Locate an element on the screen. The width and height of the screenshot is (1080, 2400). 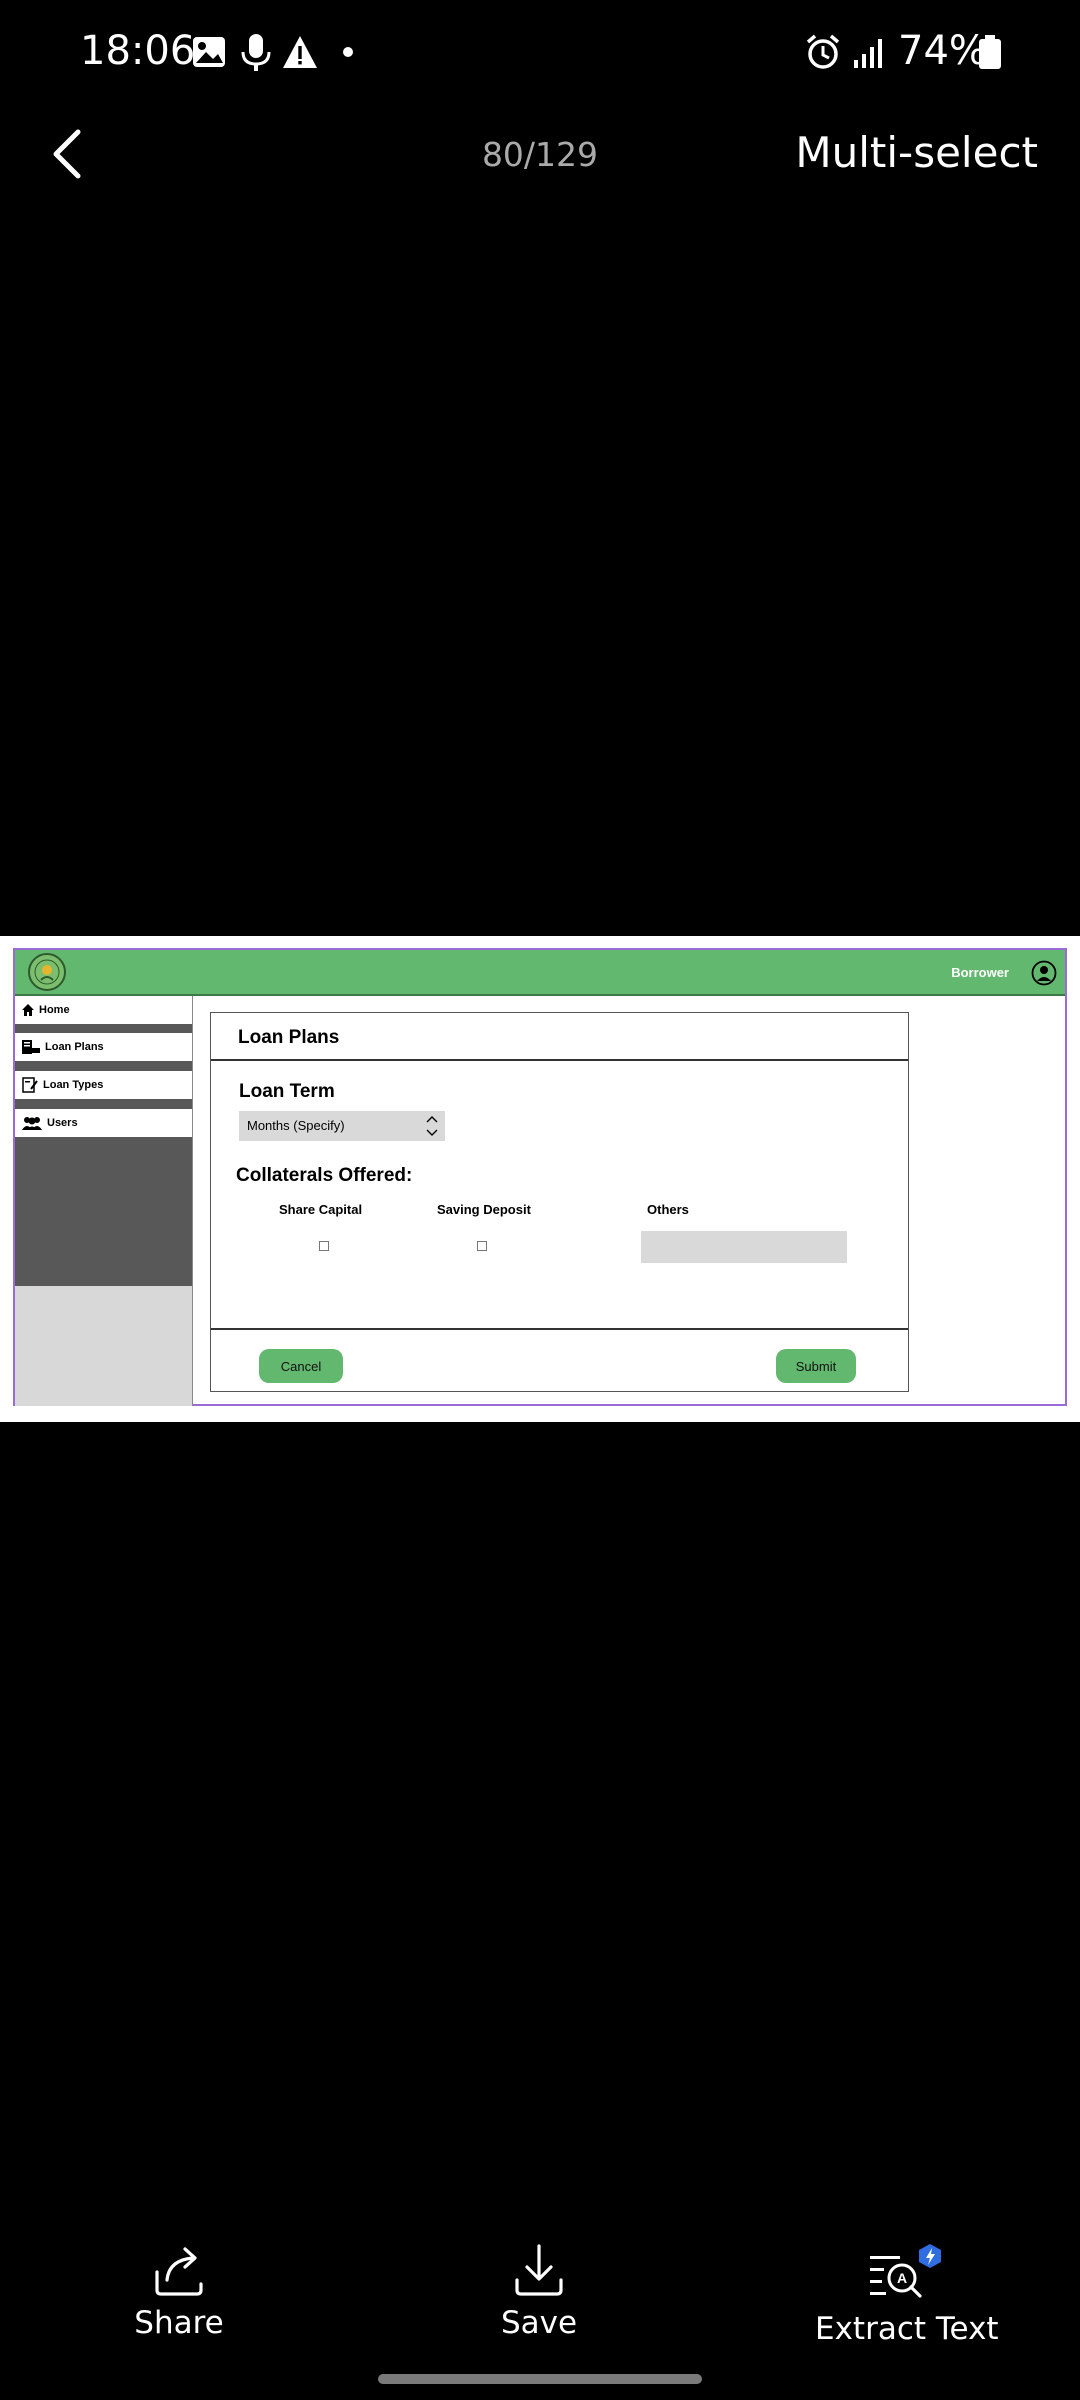
multi-select-button: Multi-select is located at coordinates (916, 152).